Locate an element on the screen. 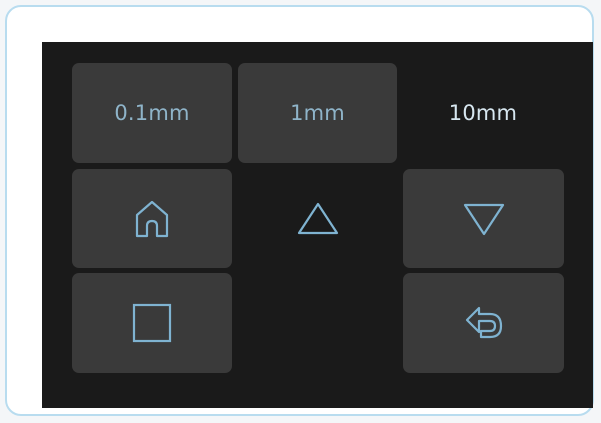 This screenshot has height=423, width=601. square-icon is located at coordinates (152, 323).